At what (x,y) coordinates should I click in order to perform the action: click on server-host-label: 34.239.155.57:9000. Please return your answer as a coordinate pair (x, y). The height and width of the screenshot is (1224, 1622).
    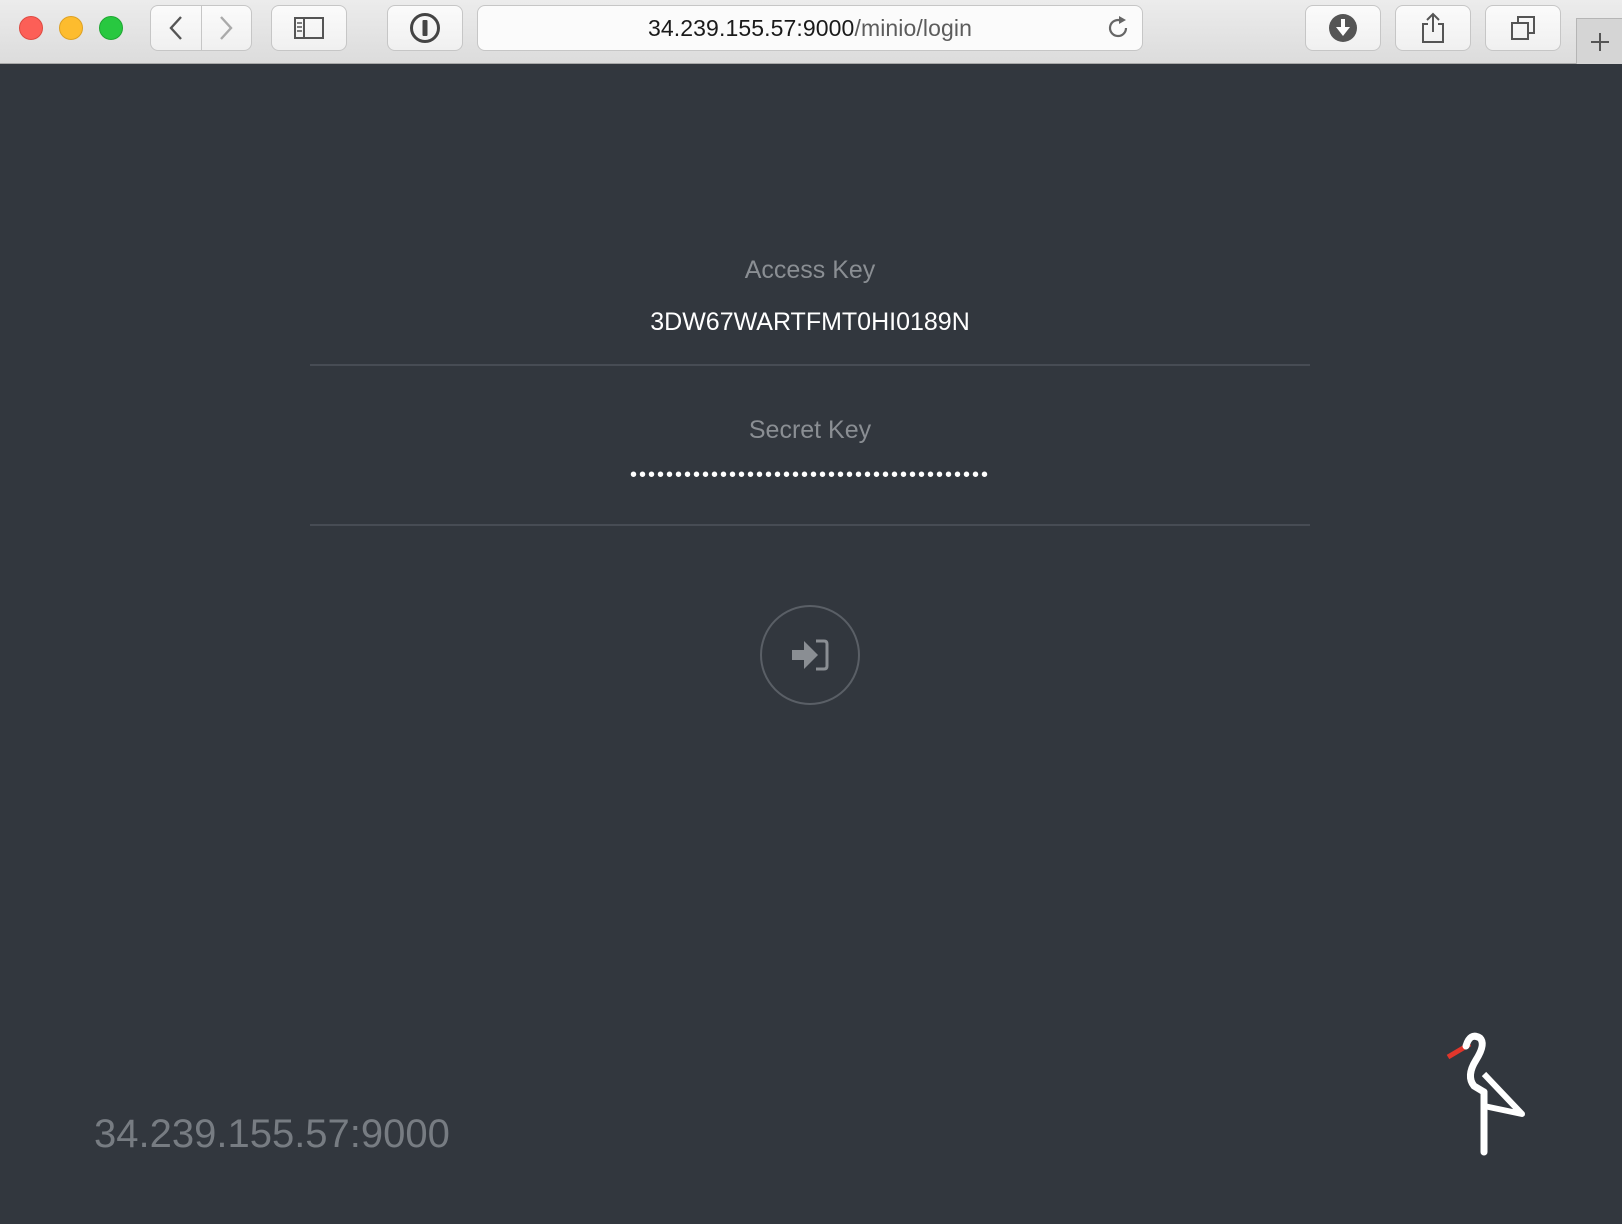
    Looking at the image, I should click on (272, 1134).